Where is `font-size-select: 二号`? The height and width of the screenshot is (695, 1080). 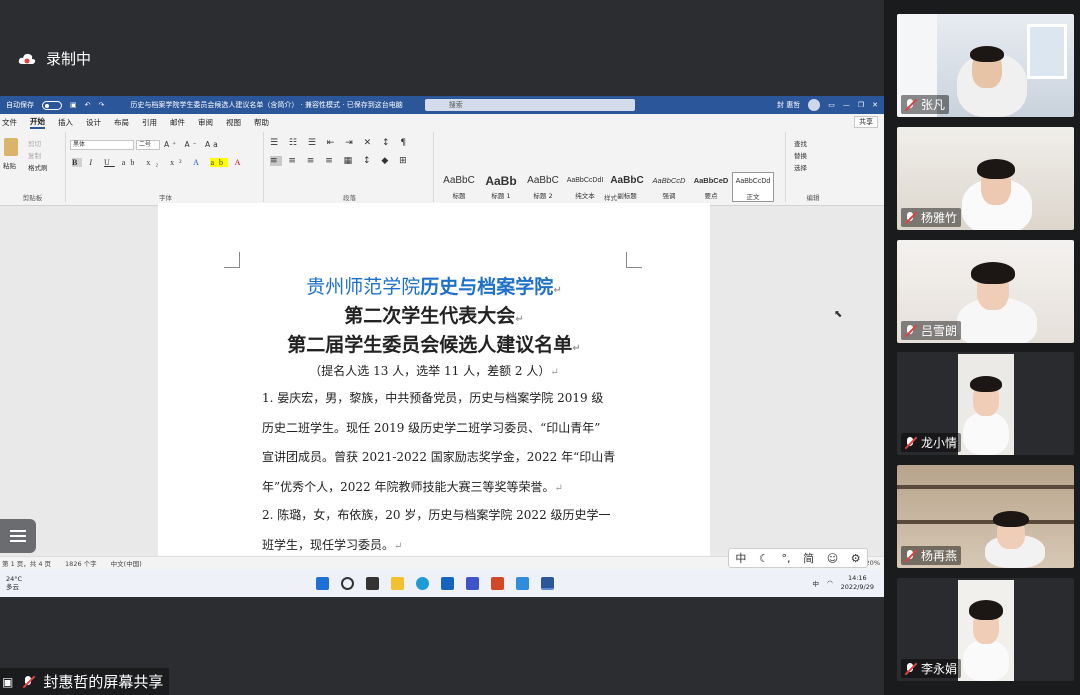
font-size-select: 二号 is located at coordinates (148, 145).